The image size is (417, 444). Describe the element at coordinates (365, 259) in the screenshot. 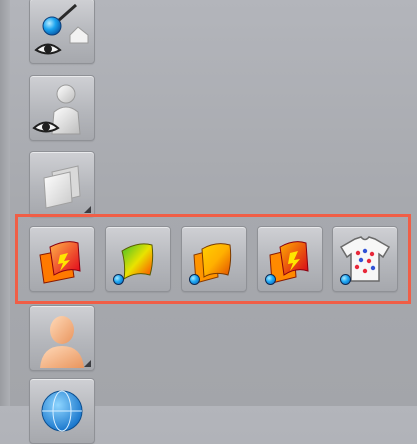

I see `garment-tool-button` at that location.